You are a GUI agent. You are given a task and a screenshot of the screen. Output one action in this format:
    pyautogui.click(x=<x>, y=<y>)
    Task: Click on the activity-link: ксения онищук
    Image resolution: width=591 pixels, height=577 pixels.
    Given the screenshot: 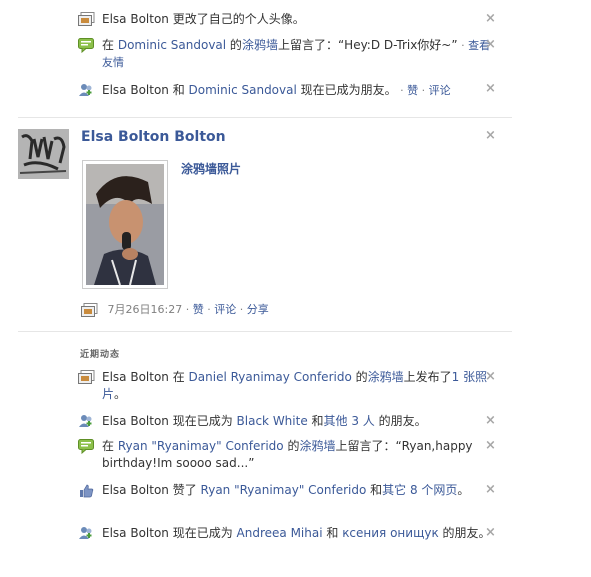 What is the action you would take?
    pyautogui.click(x=390, y=533)
    